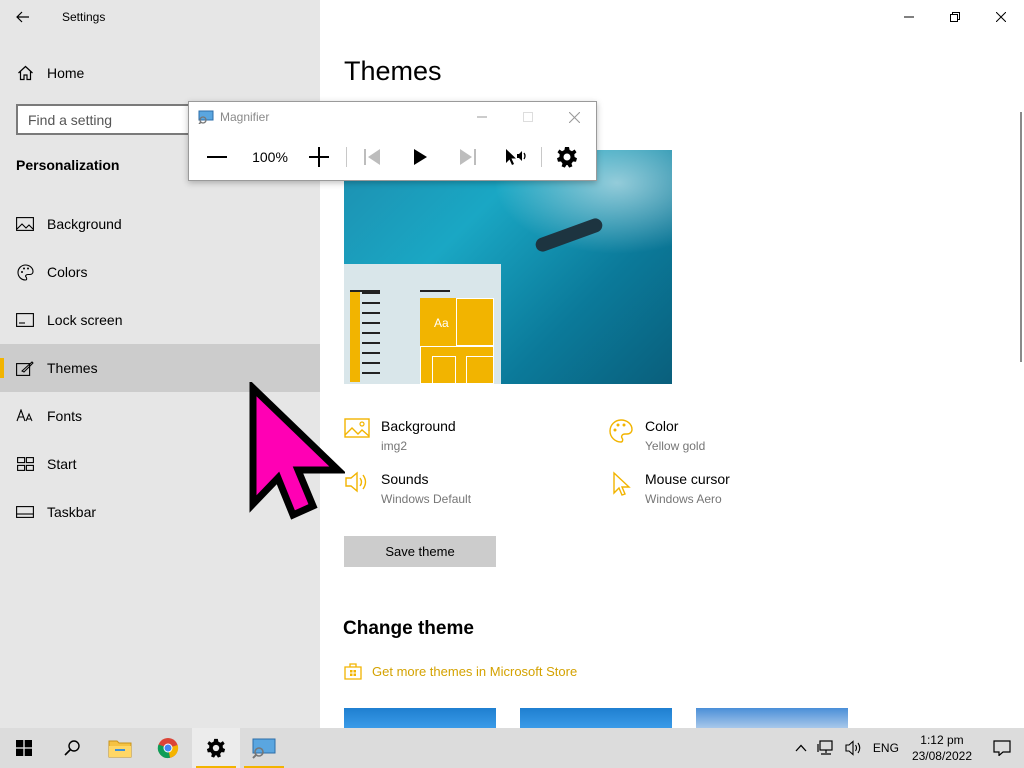  I want to click on taskbar-search-button, so click(72, 748).